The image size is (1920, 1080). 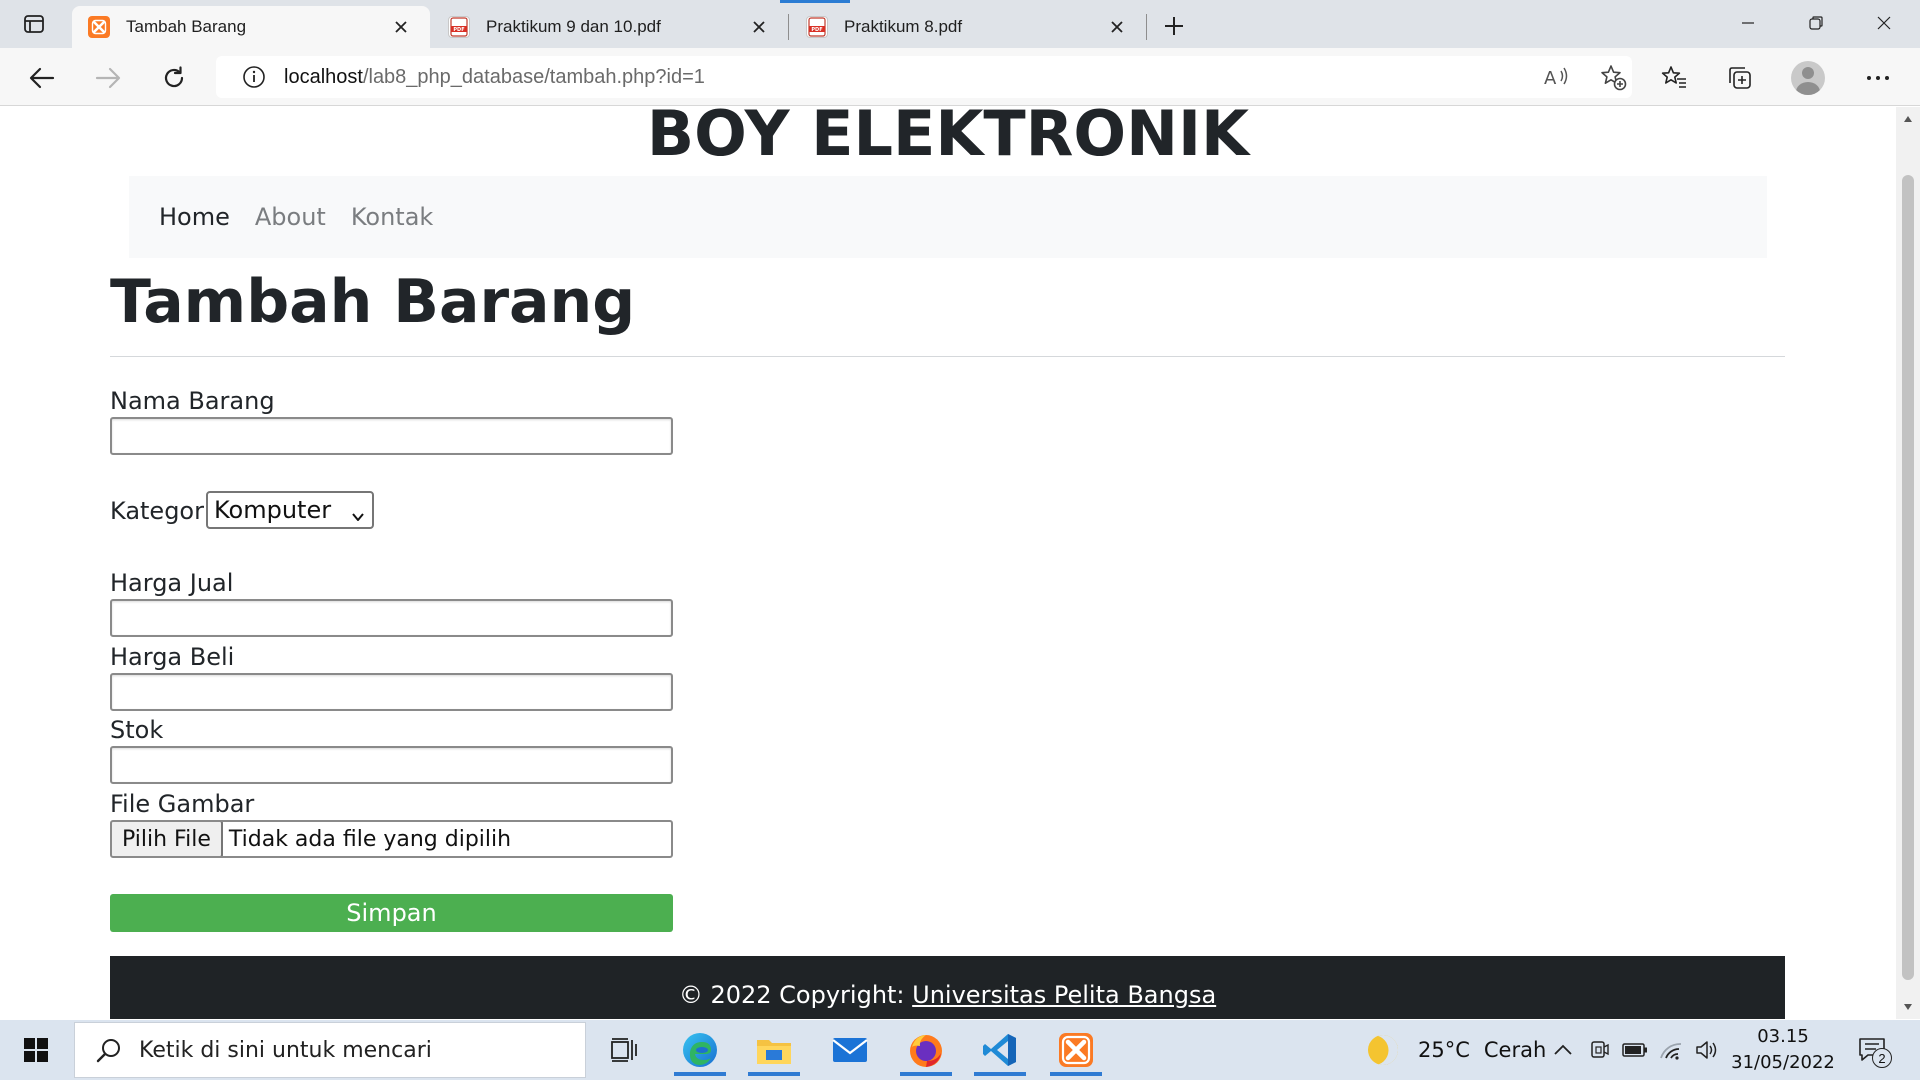 What do you see at coordinates (290, 217) in the screenshot?
I see `nav-link-about: About` at bounding box center [290, 217].